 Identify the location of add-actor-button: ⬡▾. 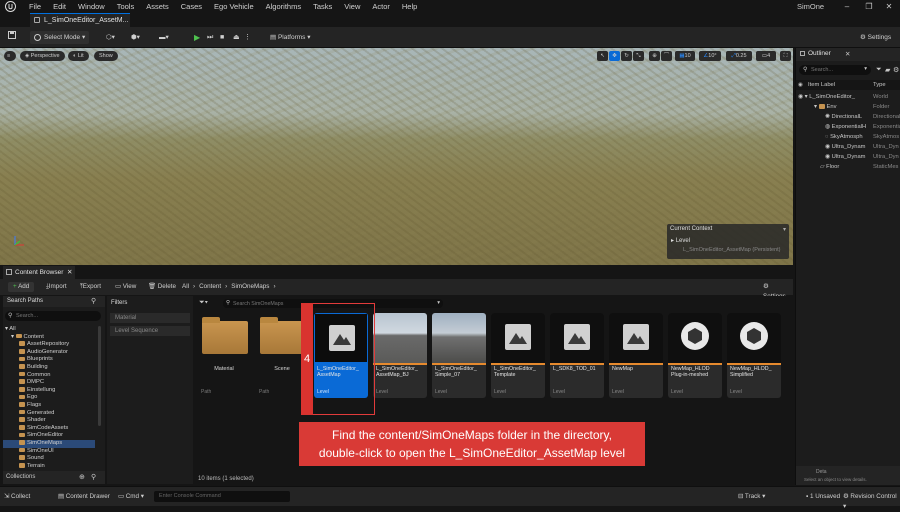
(110, 37).